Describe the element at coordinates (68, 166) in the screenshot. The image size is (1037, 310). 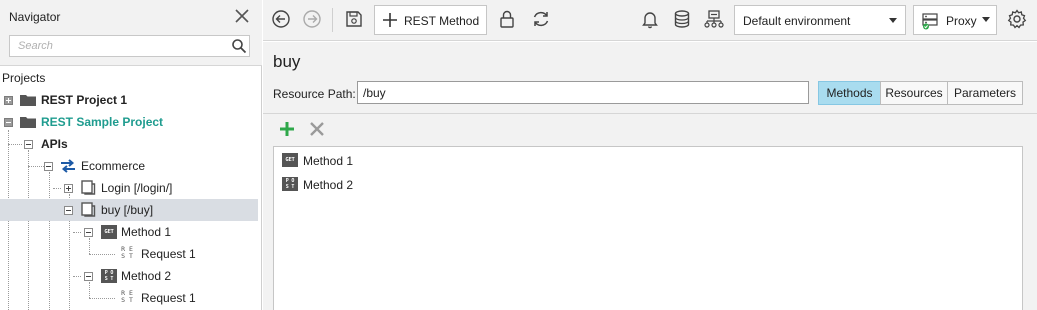
I see `api-swap-icon` at that location.